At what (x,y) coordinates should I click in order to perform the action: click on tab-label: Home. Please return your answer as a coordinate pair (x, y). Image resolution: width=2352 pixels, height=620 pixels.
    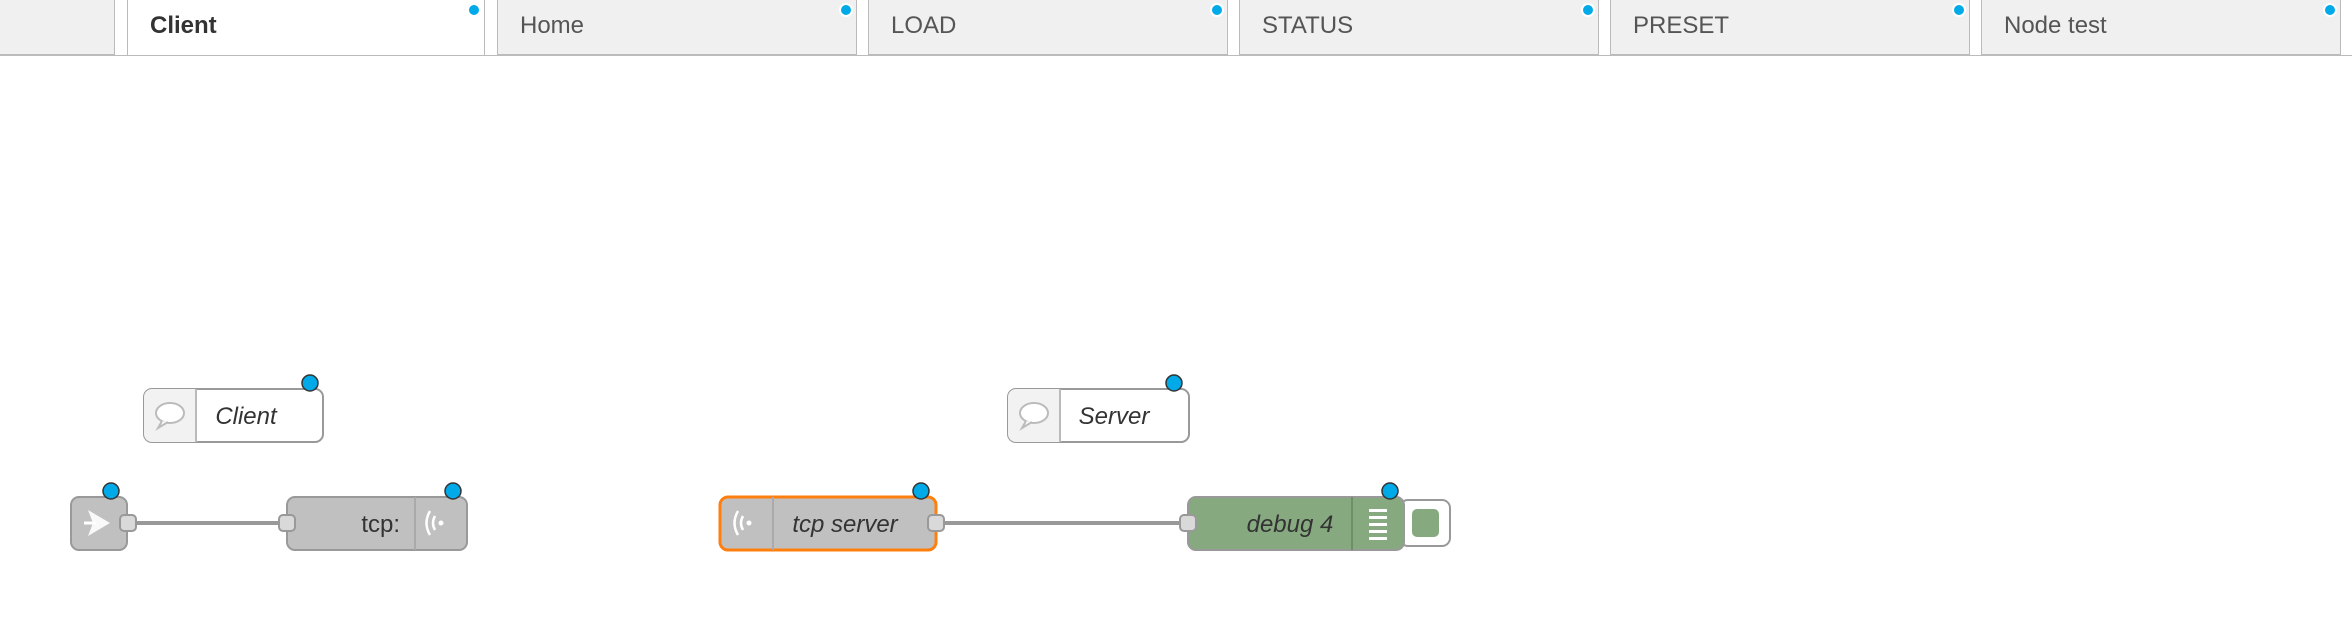
    Looking at the image, I should click on (552, 25).